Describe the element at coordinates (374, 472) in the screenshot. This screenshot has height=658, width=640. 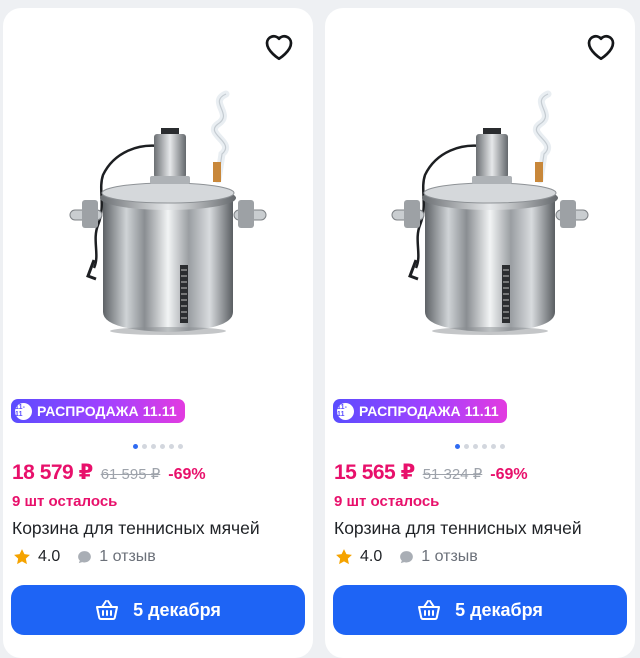
I see `current-price: 15 565 ₽` at that location.